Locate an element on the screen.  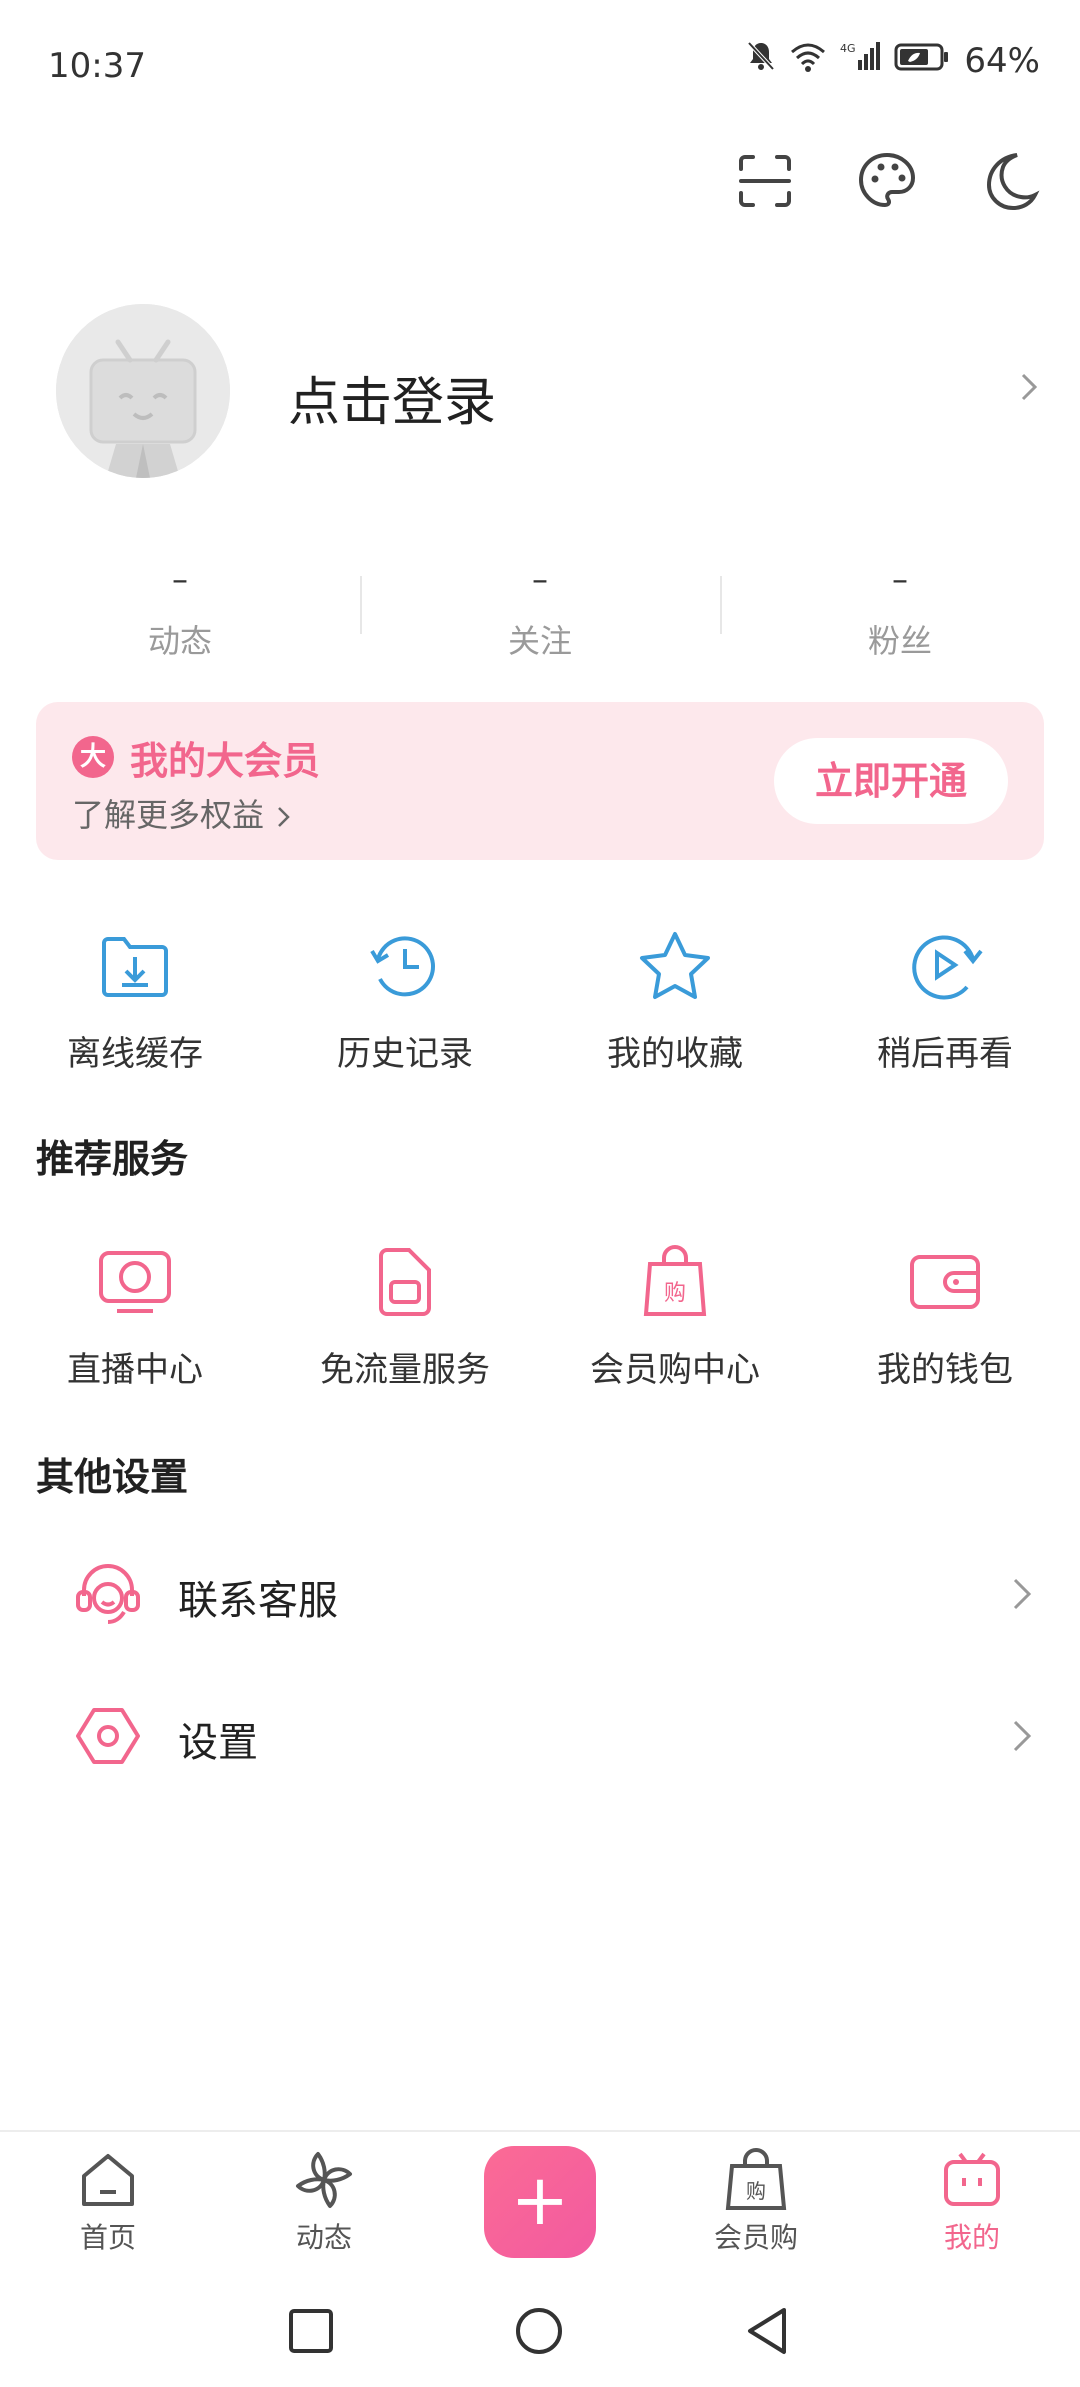
stat-fans: – 粉丝 is located at coordinates (900, 611).